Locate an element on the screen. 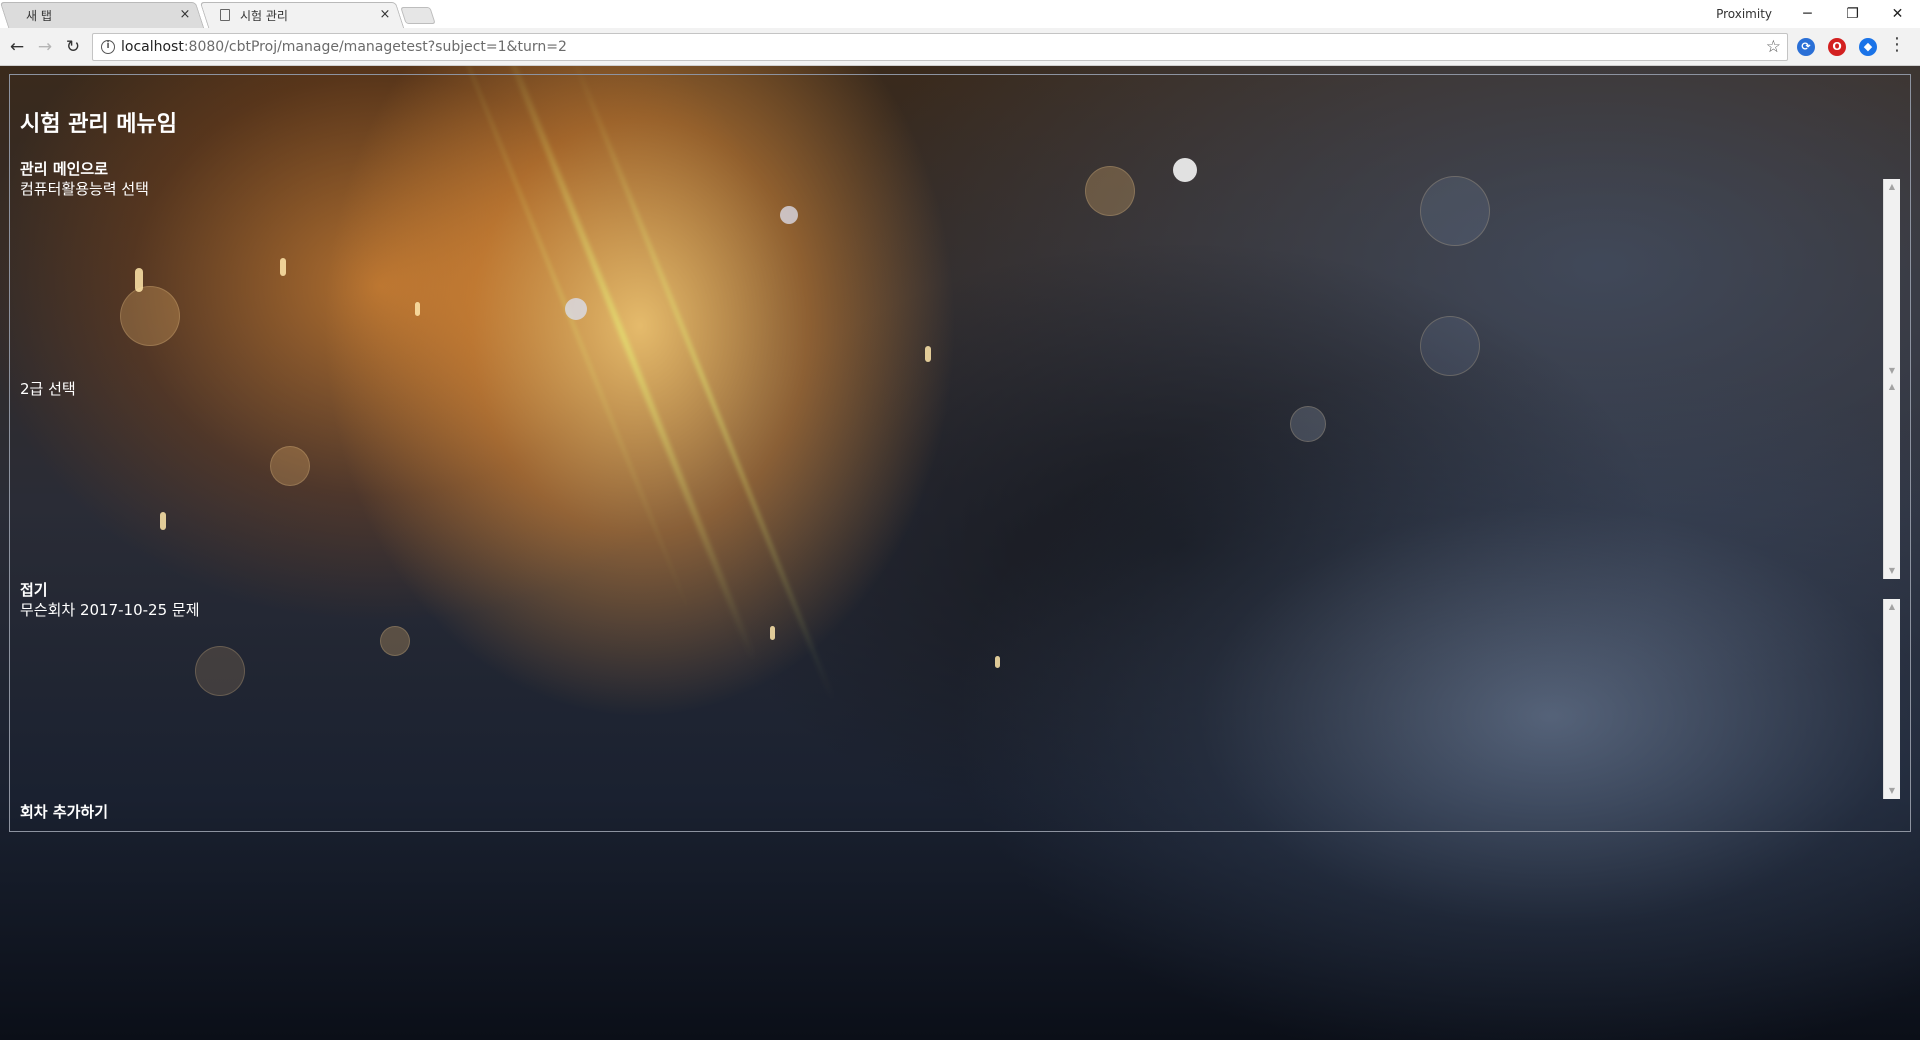 Image resolution: width=1920 pixels, height=1040 pixels. add-turn-link: 회차 추가하기 is located at coordinates (64, 811).